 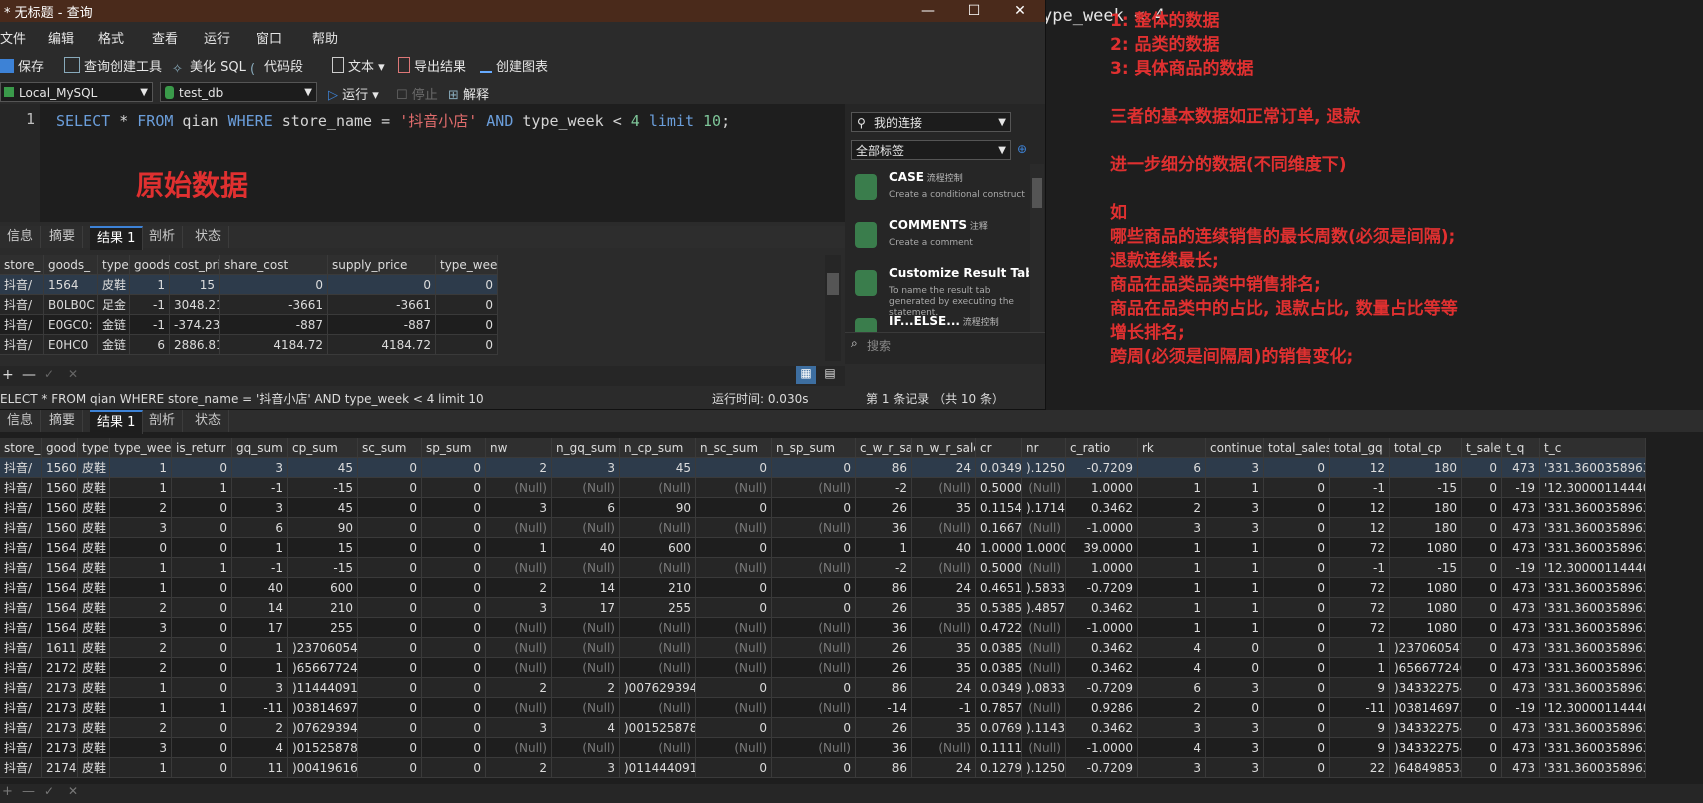 What do you see at coordinates (111, 37) in the screenshot?
I see `menu-format: 格式` at bounding box center [111, 37].